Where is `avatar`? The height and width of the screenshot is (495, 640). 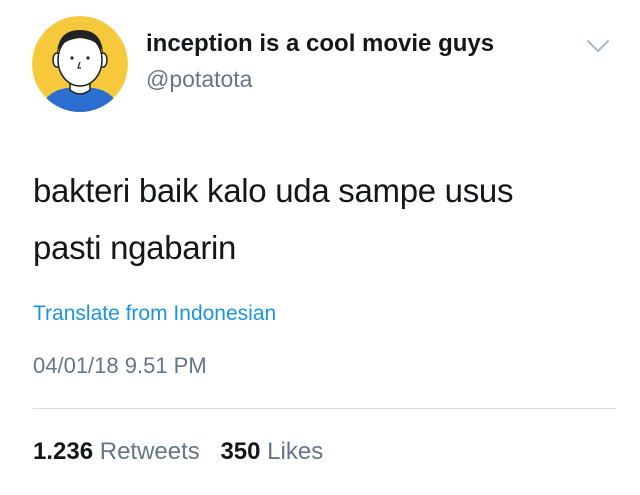 avatar is located at coordinates (80, 64).